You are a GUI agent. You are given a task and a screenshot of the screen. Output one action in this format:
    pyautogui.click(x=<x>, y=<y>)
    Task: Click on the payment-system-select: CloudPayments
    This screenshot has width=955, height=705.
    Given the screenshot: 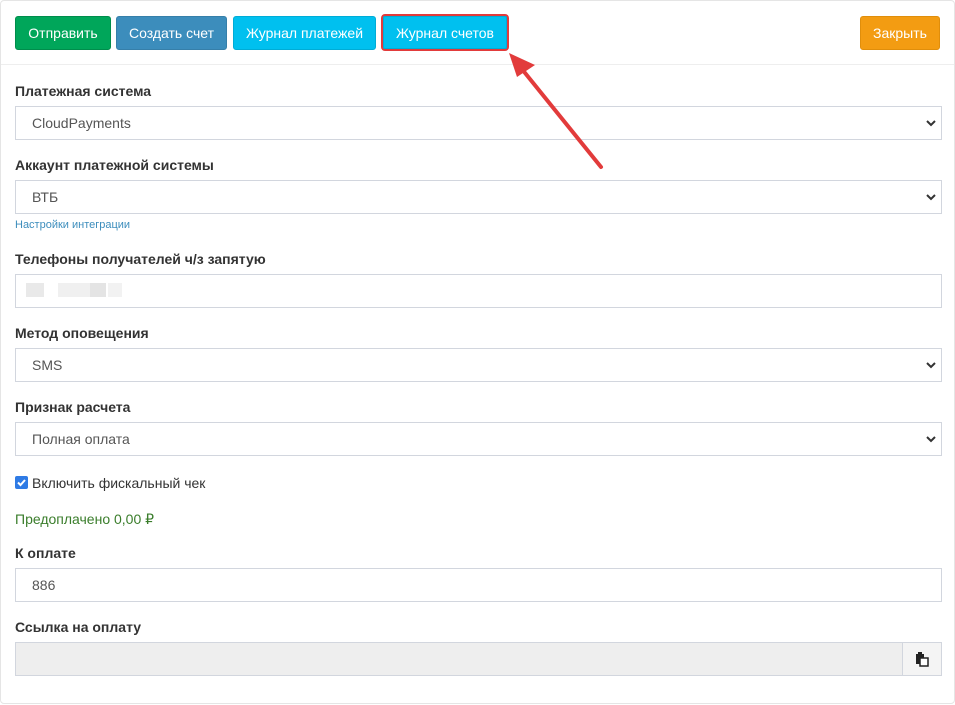 What is the action you would take?
    pyautogui.click(x=478, y=123)
    